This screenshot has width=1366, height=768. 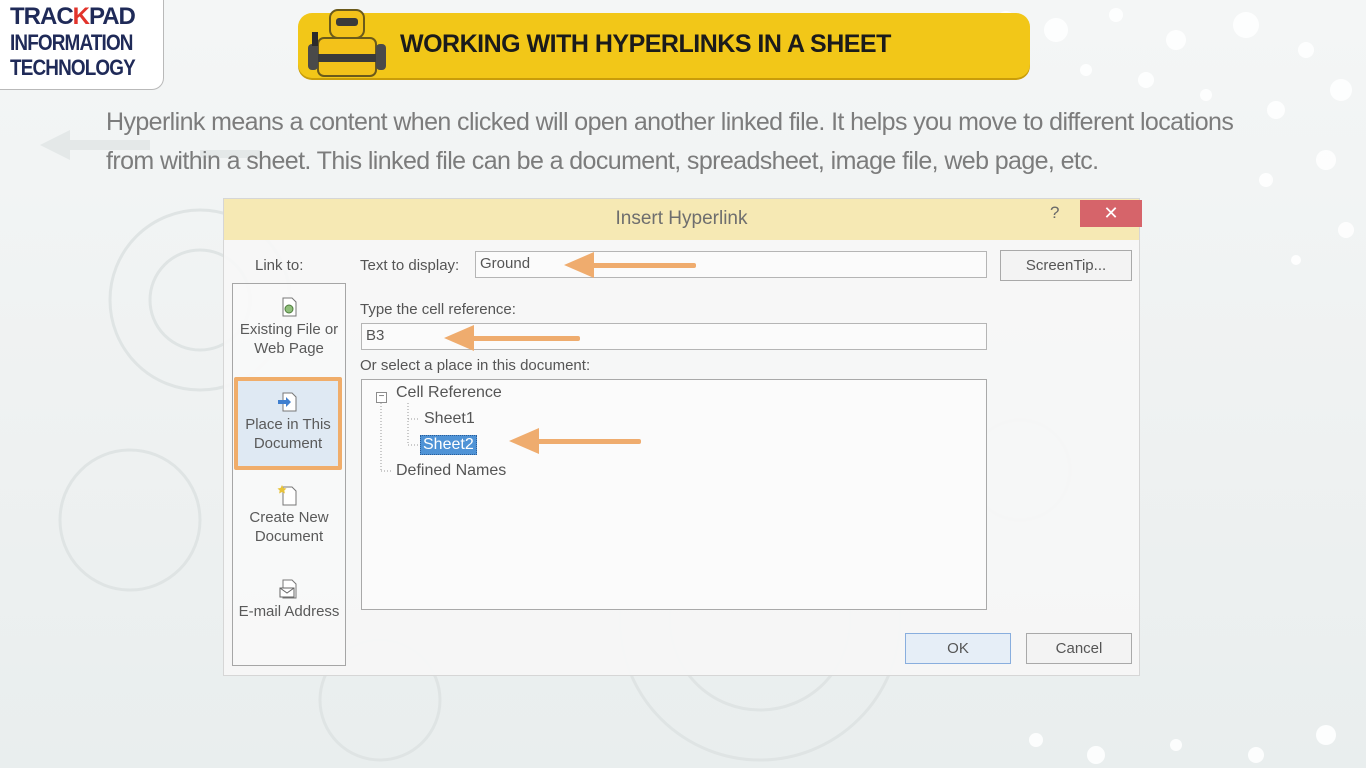 I want to click on logo-line-information: INFORMATION, so click(x=71, y=42).